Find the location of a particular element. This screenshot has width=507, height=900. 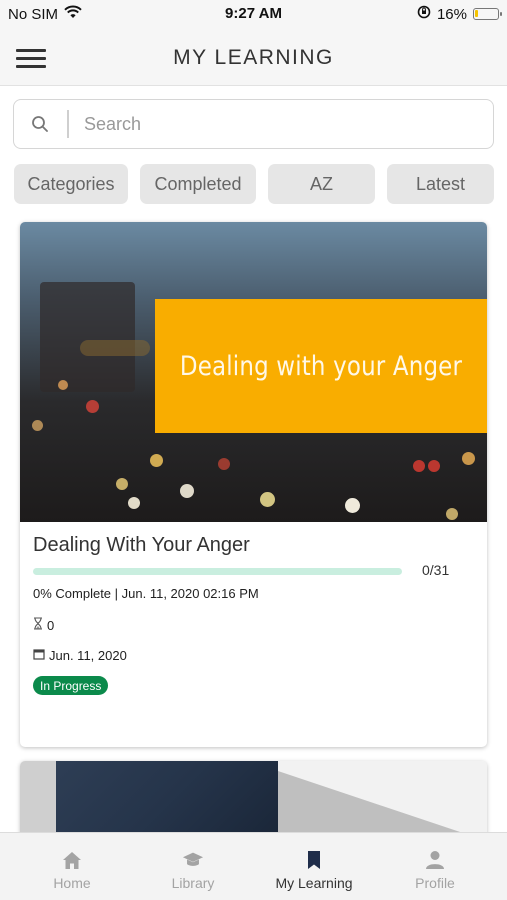

course-progress-count: 0/31 is located at coordinates (436, 570).